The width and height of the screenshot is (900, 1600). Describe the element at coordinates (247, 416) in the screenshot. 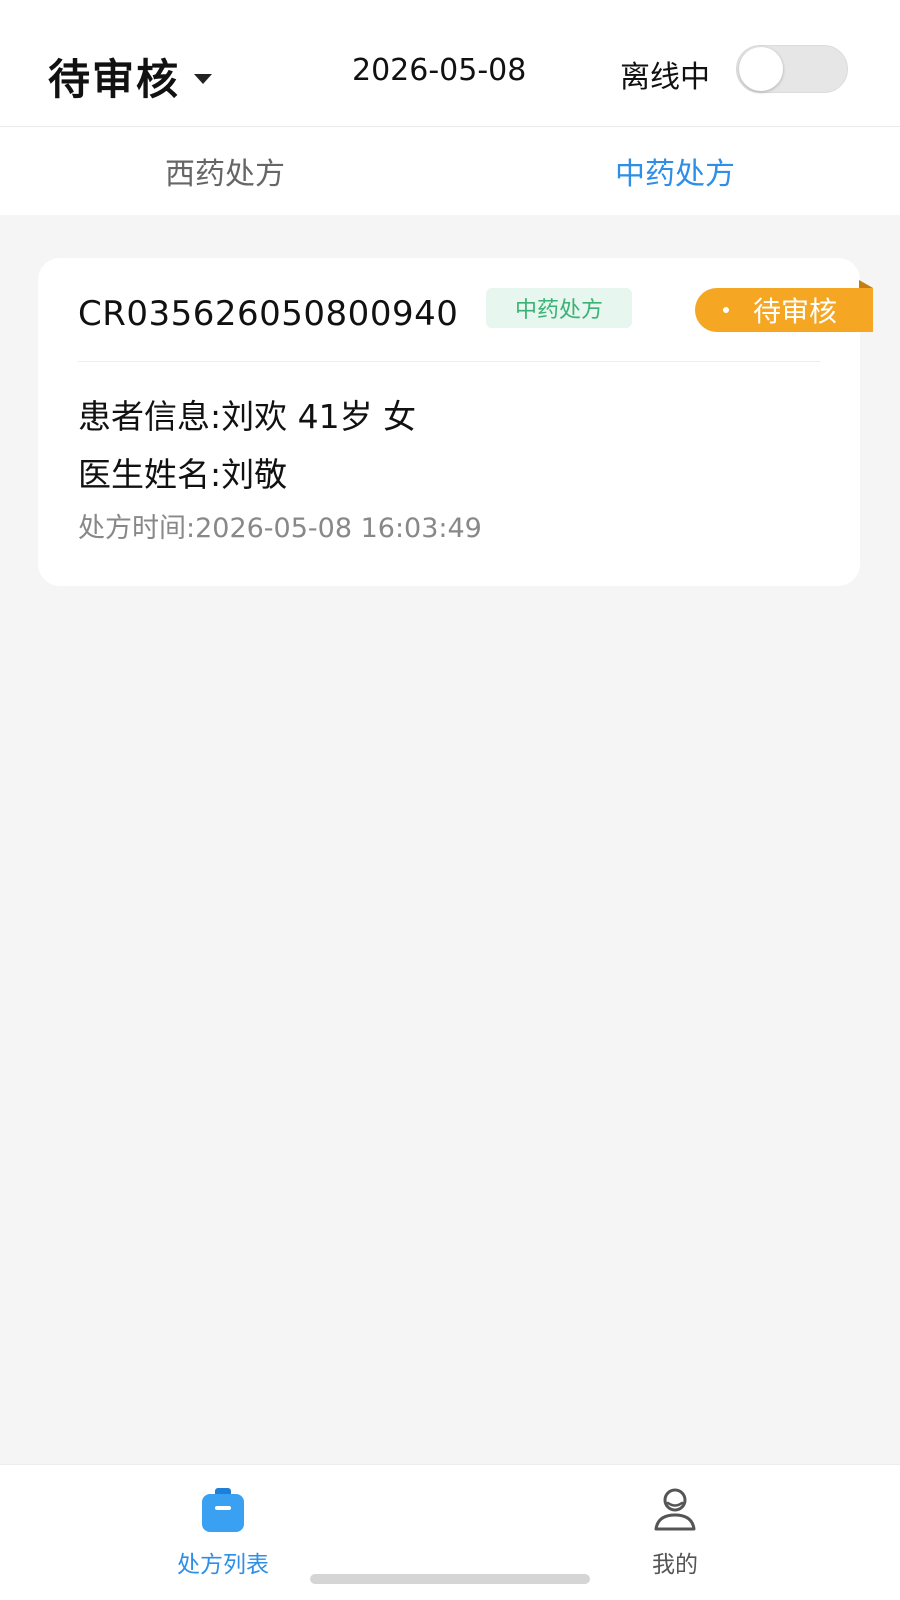

I see `patient-info: 患者信息:刘欢 41岁 女` at that location.